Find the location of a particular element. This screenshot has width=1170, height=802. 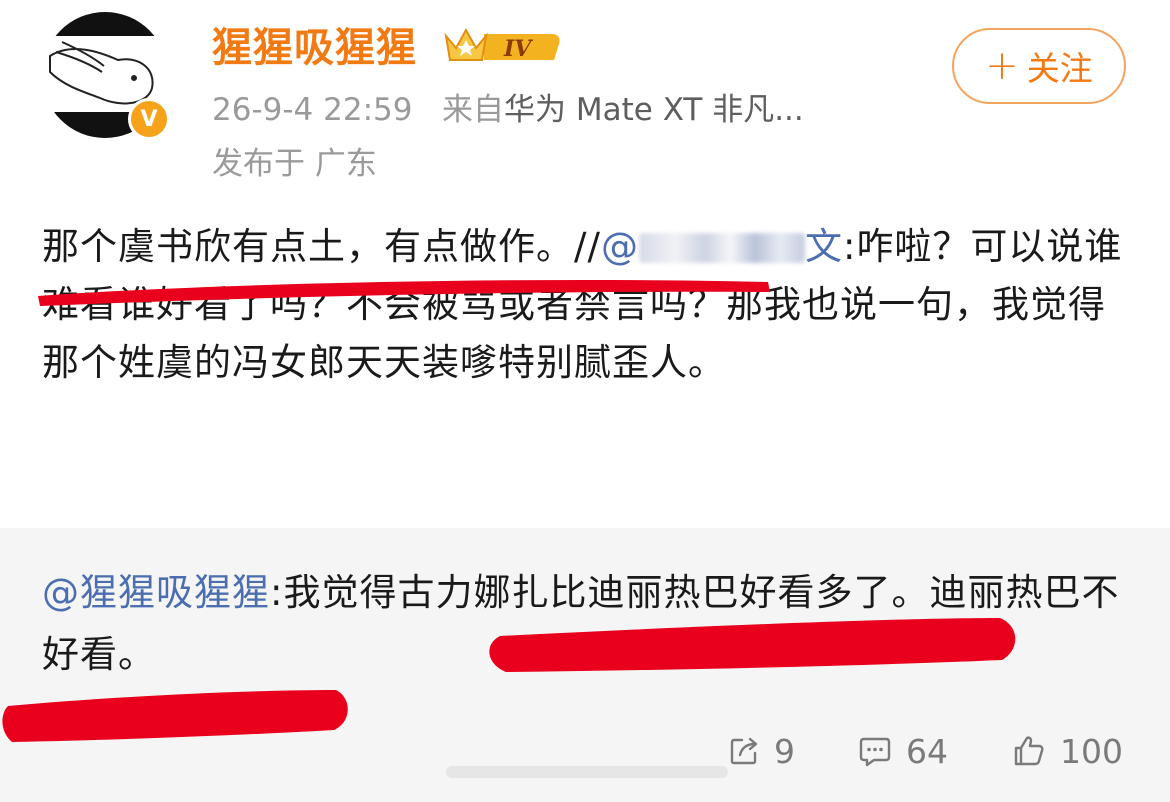

comment-count: 64 is located at coordinates (927, 751).